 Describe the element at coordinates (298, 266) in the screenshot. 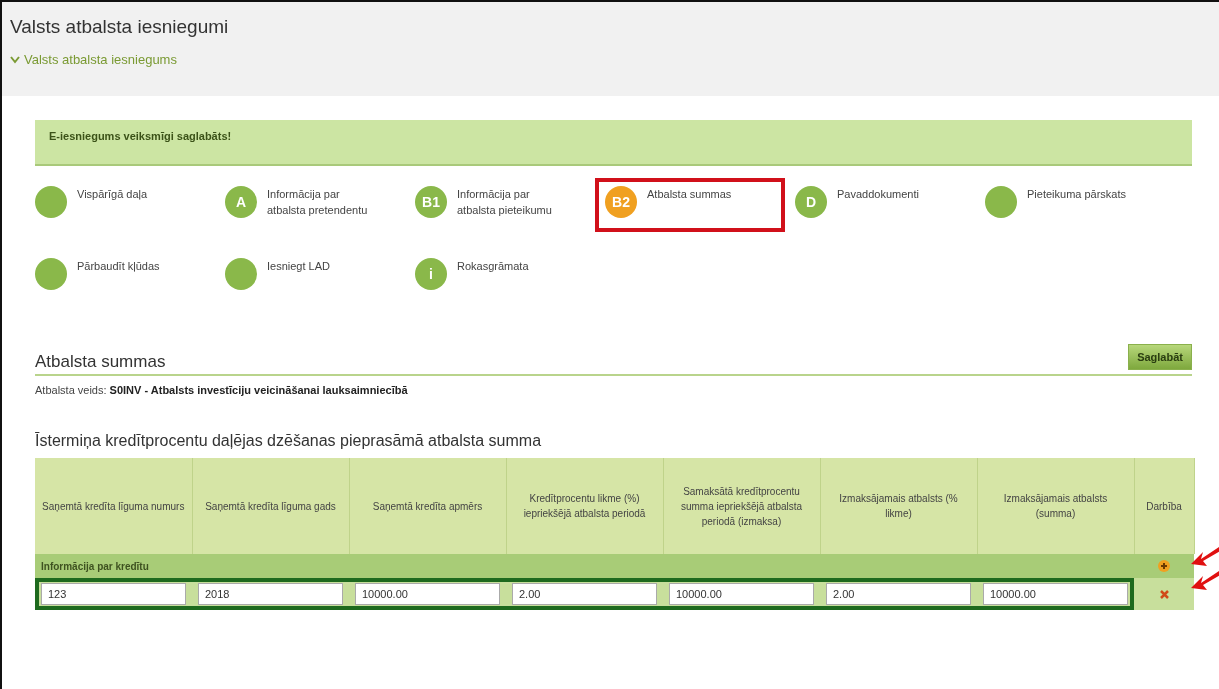

I see `step-link: Iesniegt LAD` at that location.